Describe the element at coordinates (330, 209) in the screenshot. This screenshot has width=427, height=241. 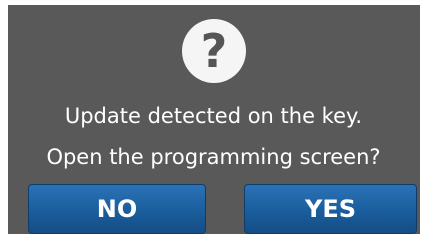
I see `yes-button: YES` at that location.